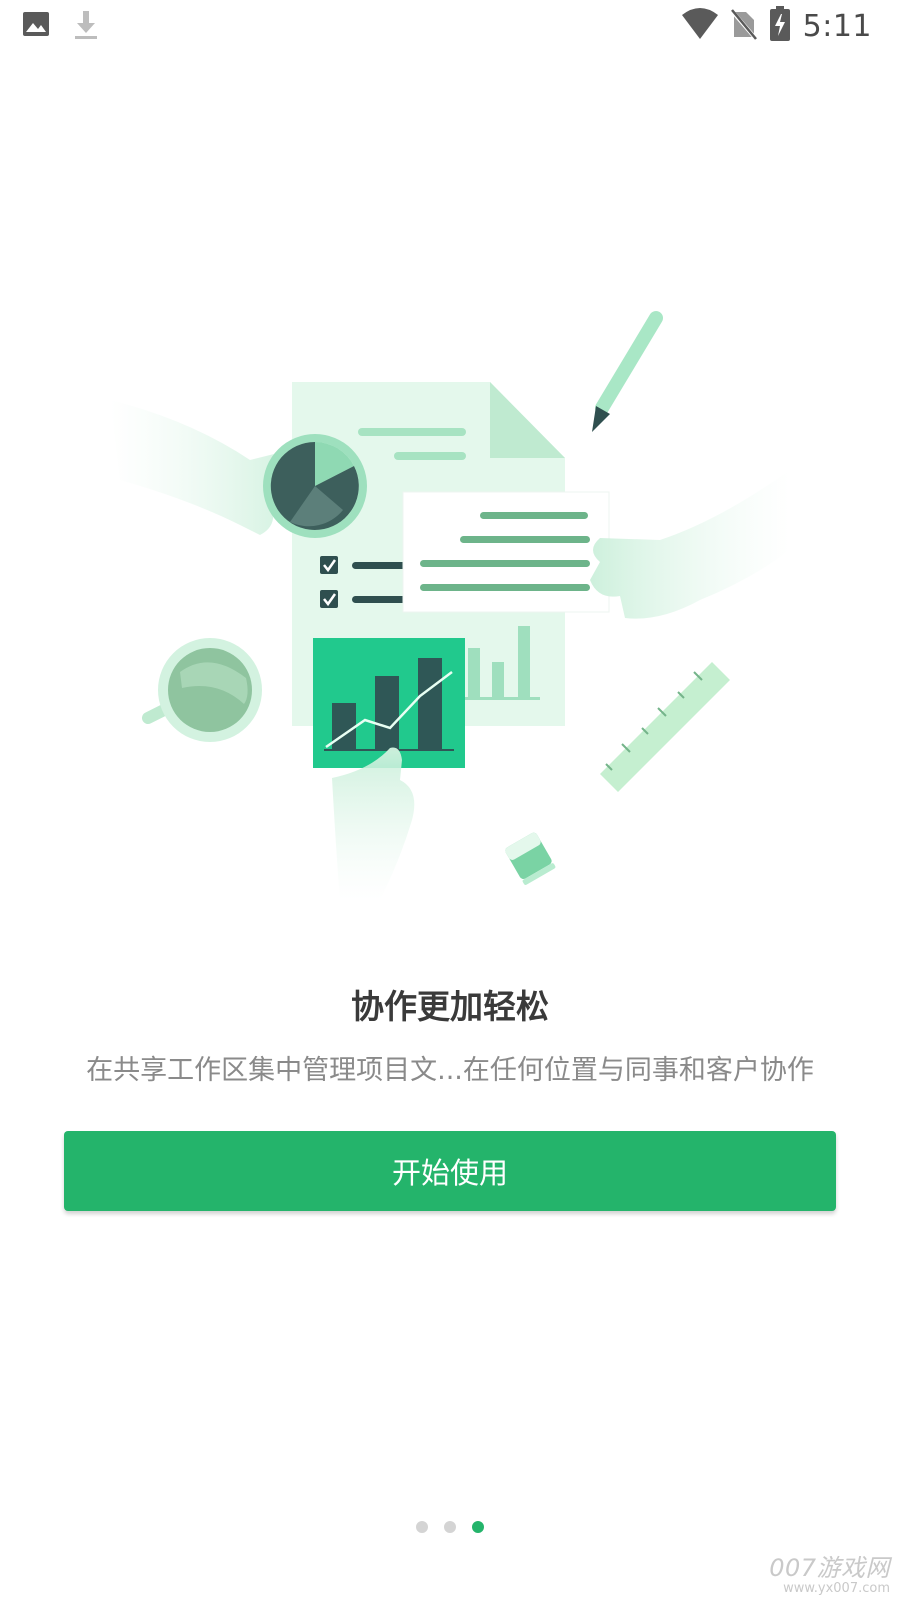 The image size is (900, 1600). Describe the element at coordinates (202, 690) in the screenshot. I see `coffee-cup-graphic` at that location.